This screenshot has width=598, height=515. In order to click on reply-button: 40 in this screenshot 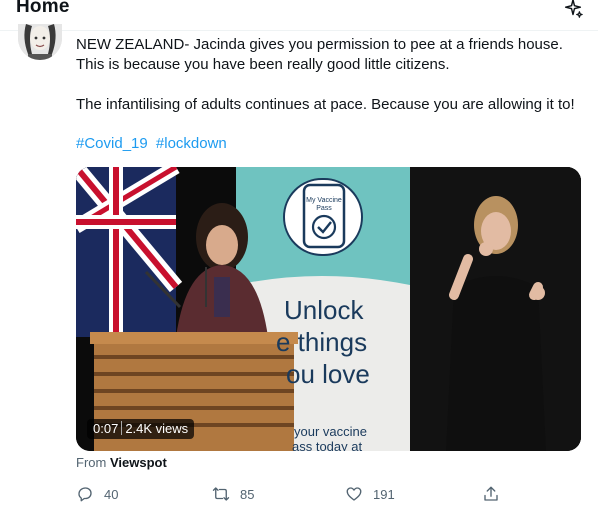, I will do `click(97, 494)`.